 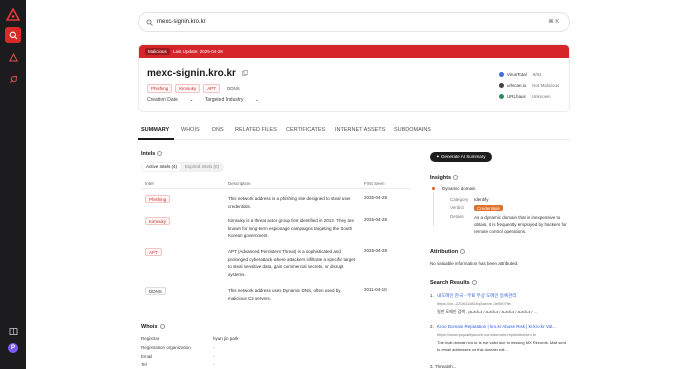 What do you see at coordinates (412, 130) in the screenshot?
I see `tab-subdomains: SUBDOMAINS` at bounding box center [412, 130].